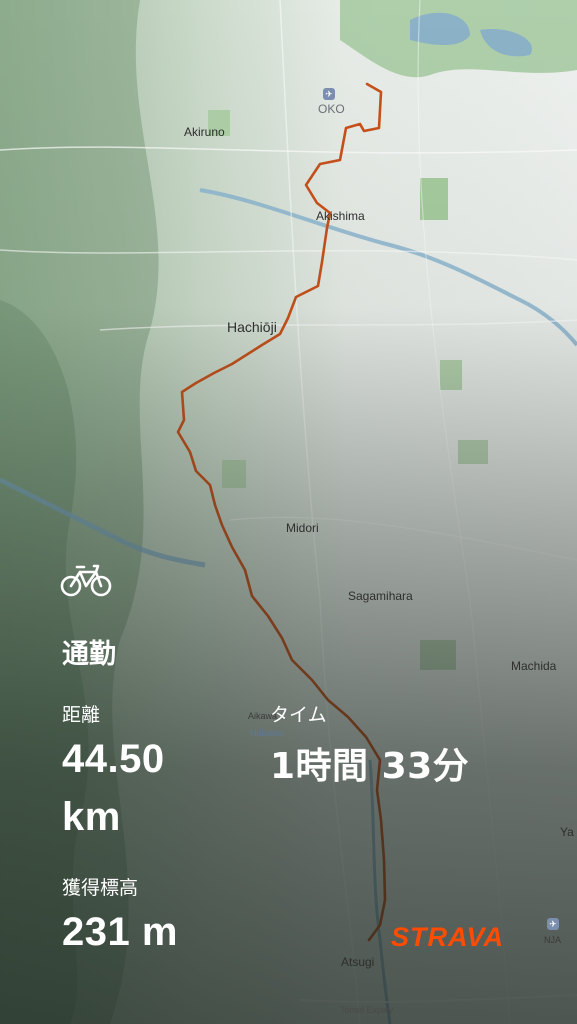 The width and height of the screenshot is (577, 1024). Describe the element at coordinates (302, 528) in the screenshot. I see `place-label-midori: Midori` at that location.